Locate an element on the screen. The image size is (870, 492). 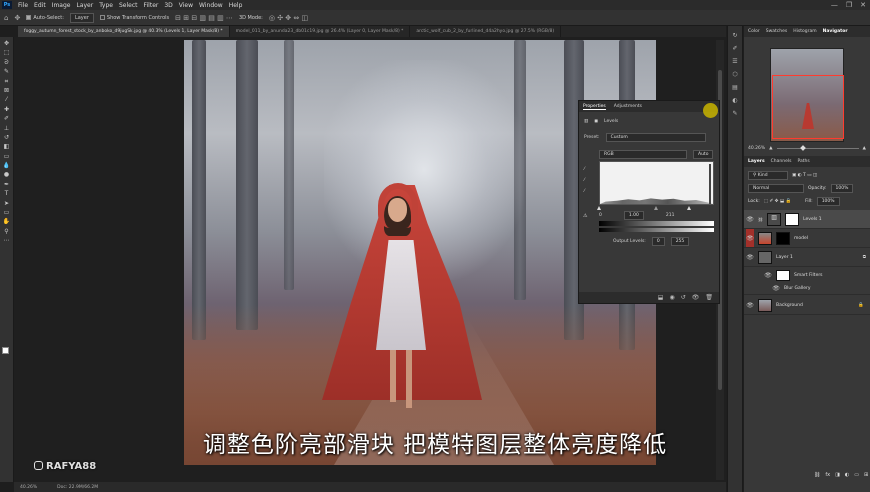
lock-icons: ⬚ ✐ ✥ ⬓ 🔒 is located at coordinates (777, 201).